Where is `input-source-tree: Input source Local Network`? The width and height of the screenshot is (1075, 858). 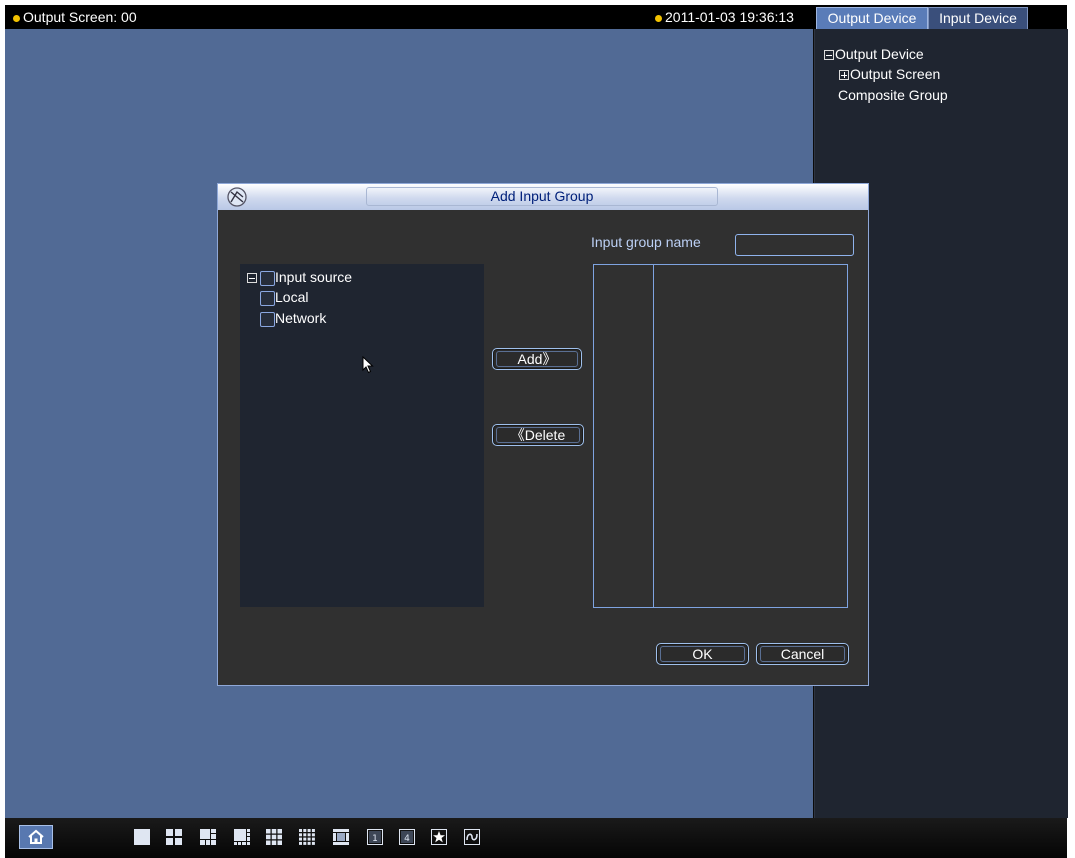
input-source-tree: Input source Local Network is located at coordinates (362, 435).